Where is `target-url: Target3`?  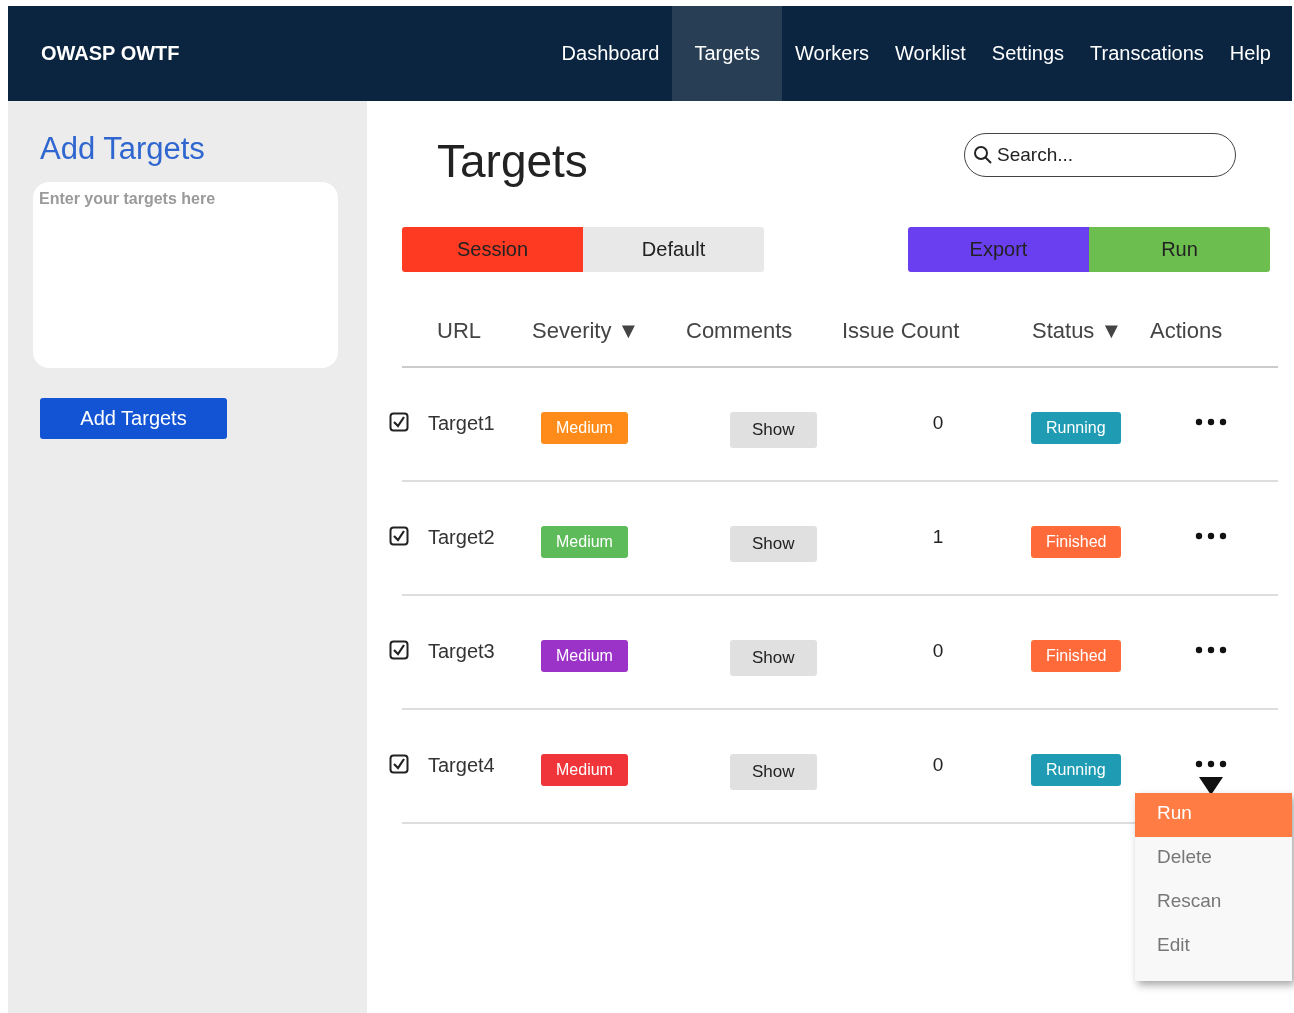 target-url: Target3 is located at coordinates (461, 651).